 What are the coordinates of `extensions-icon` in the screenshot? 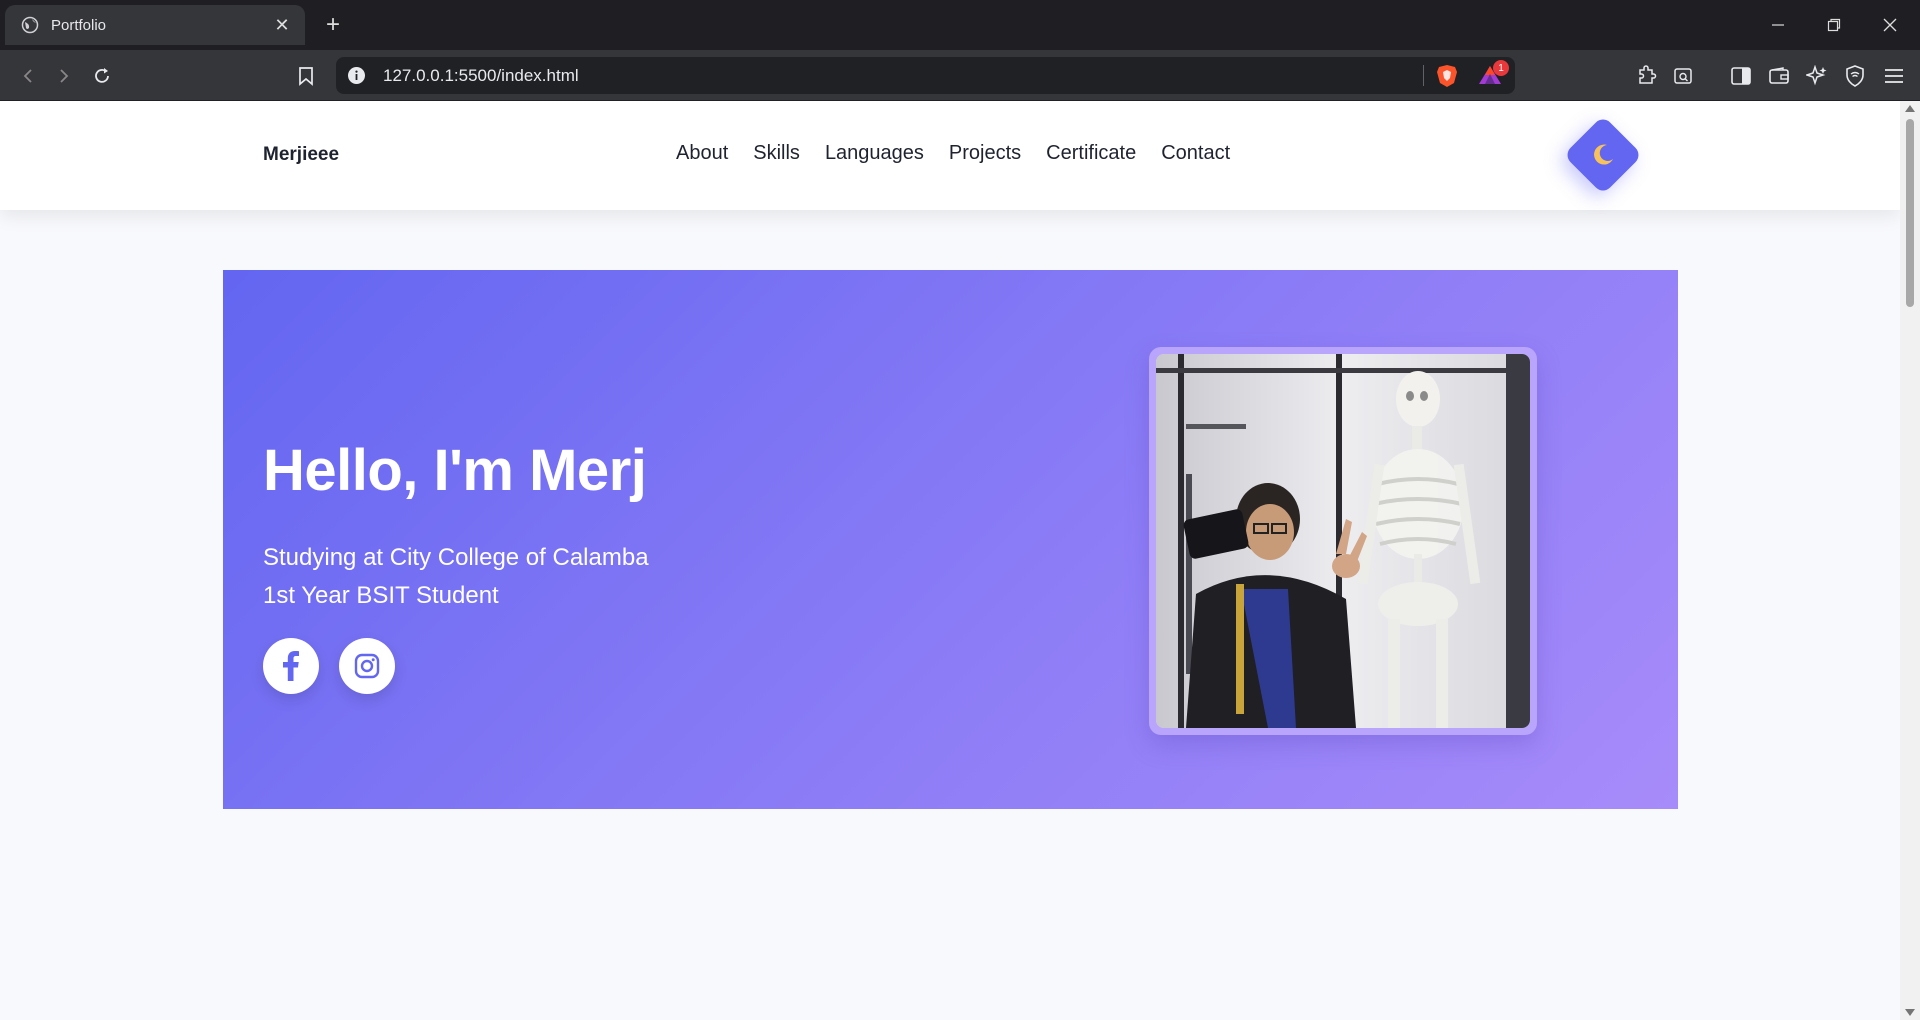 It's located at (1647, 76).